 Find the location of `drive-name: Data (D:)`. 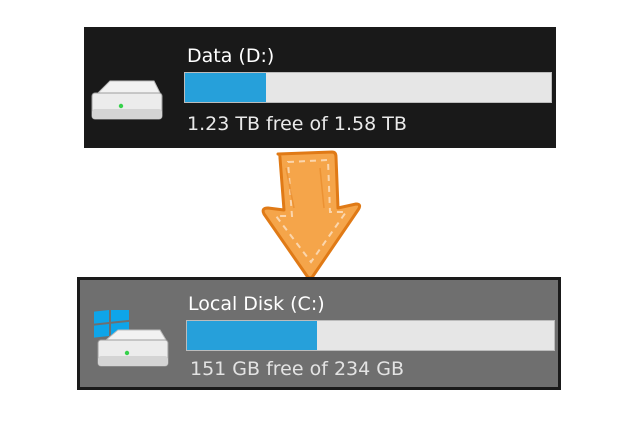

drive-name: Data (D:) is located at coordinates (231, 56).